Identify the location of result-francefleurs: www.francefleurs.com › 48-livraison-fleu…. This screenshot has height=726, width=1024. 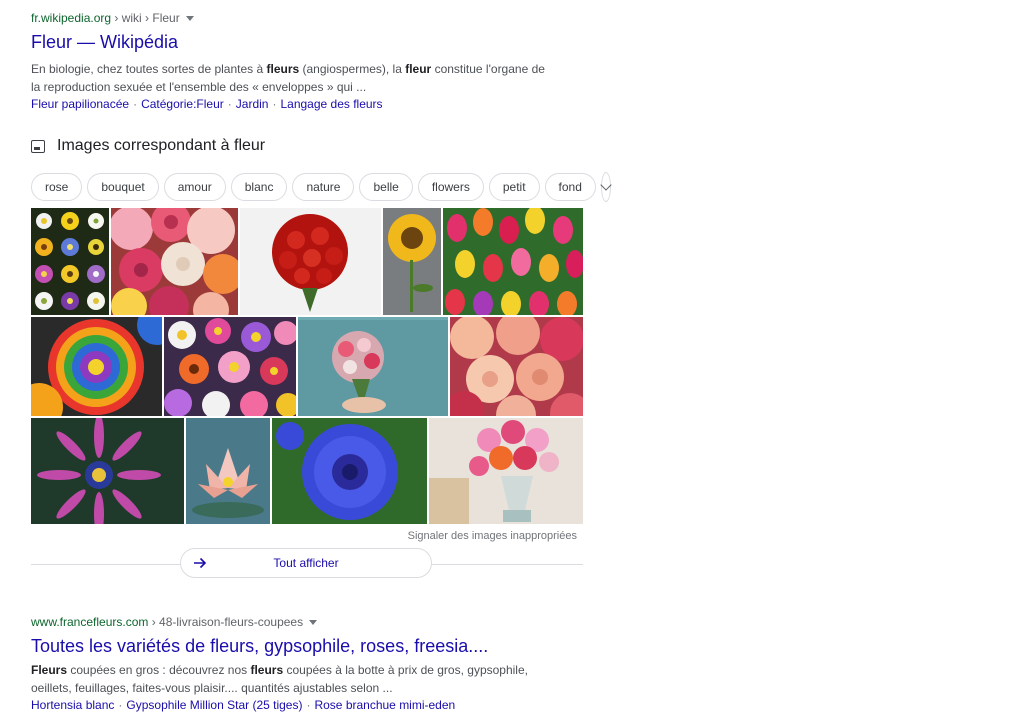
(281, 663).